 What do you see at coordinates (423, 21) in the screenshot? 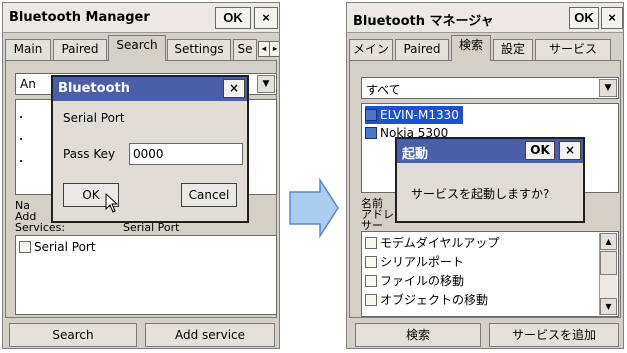
I see `window-title: Bluetooth マネージャ` at bounding box center [423, 21].